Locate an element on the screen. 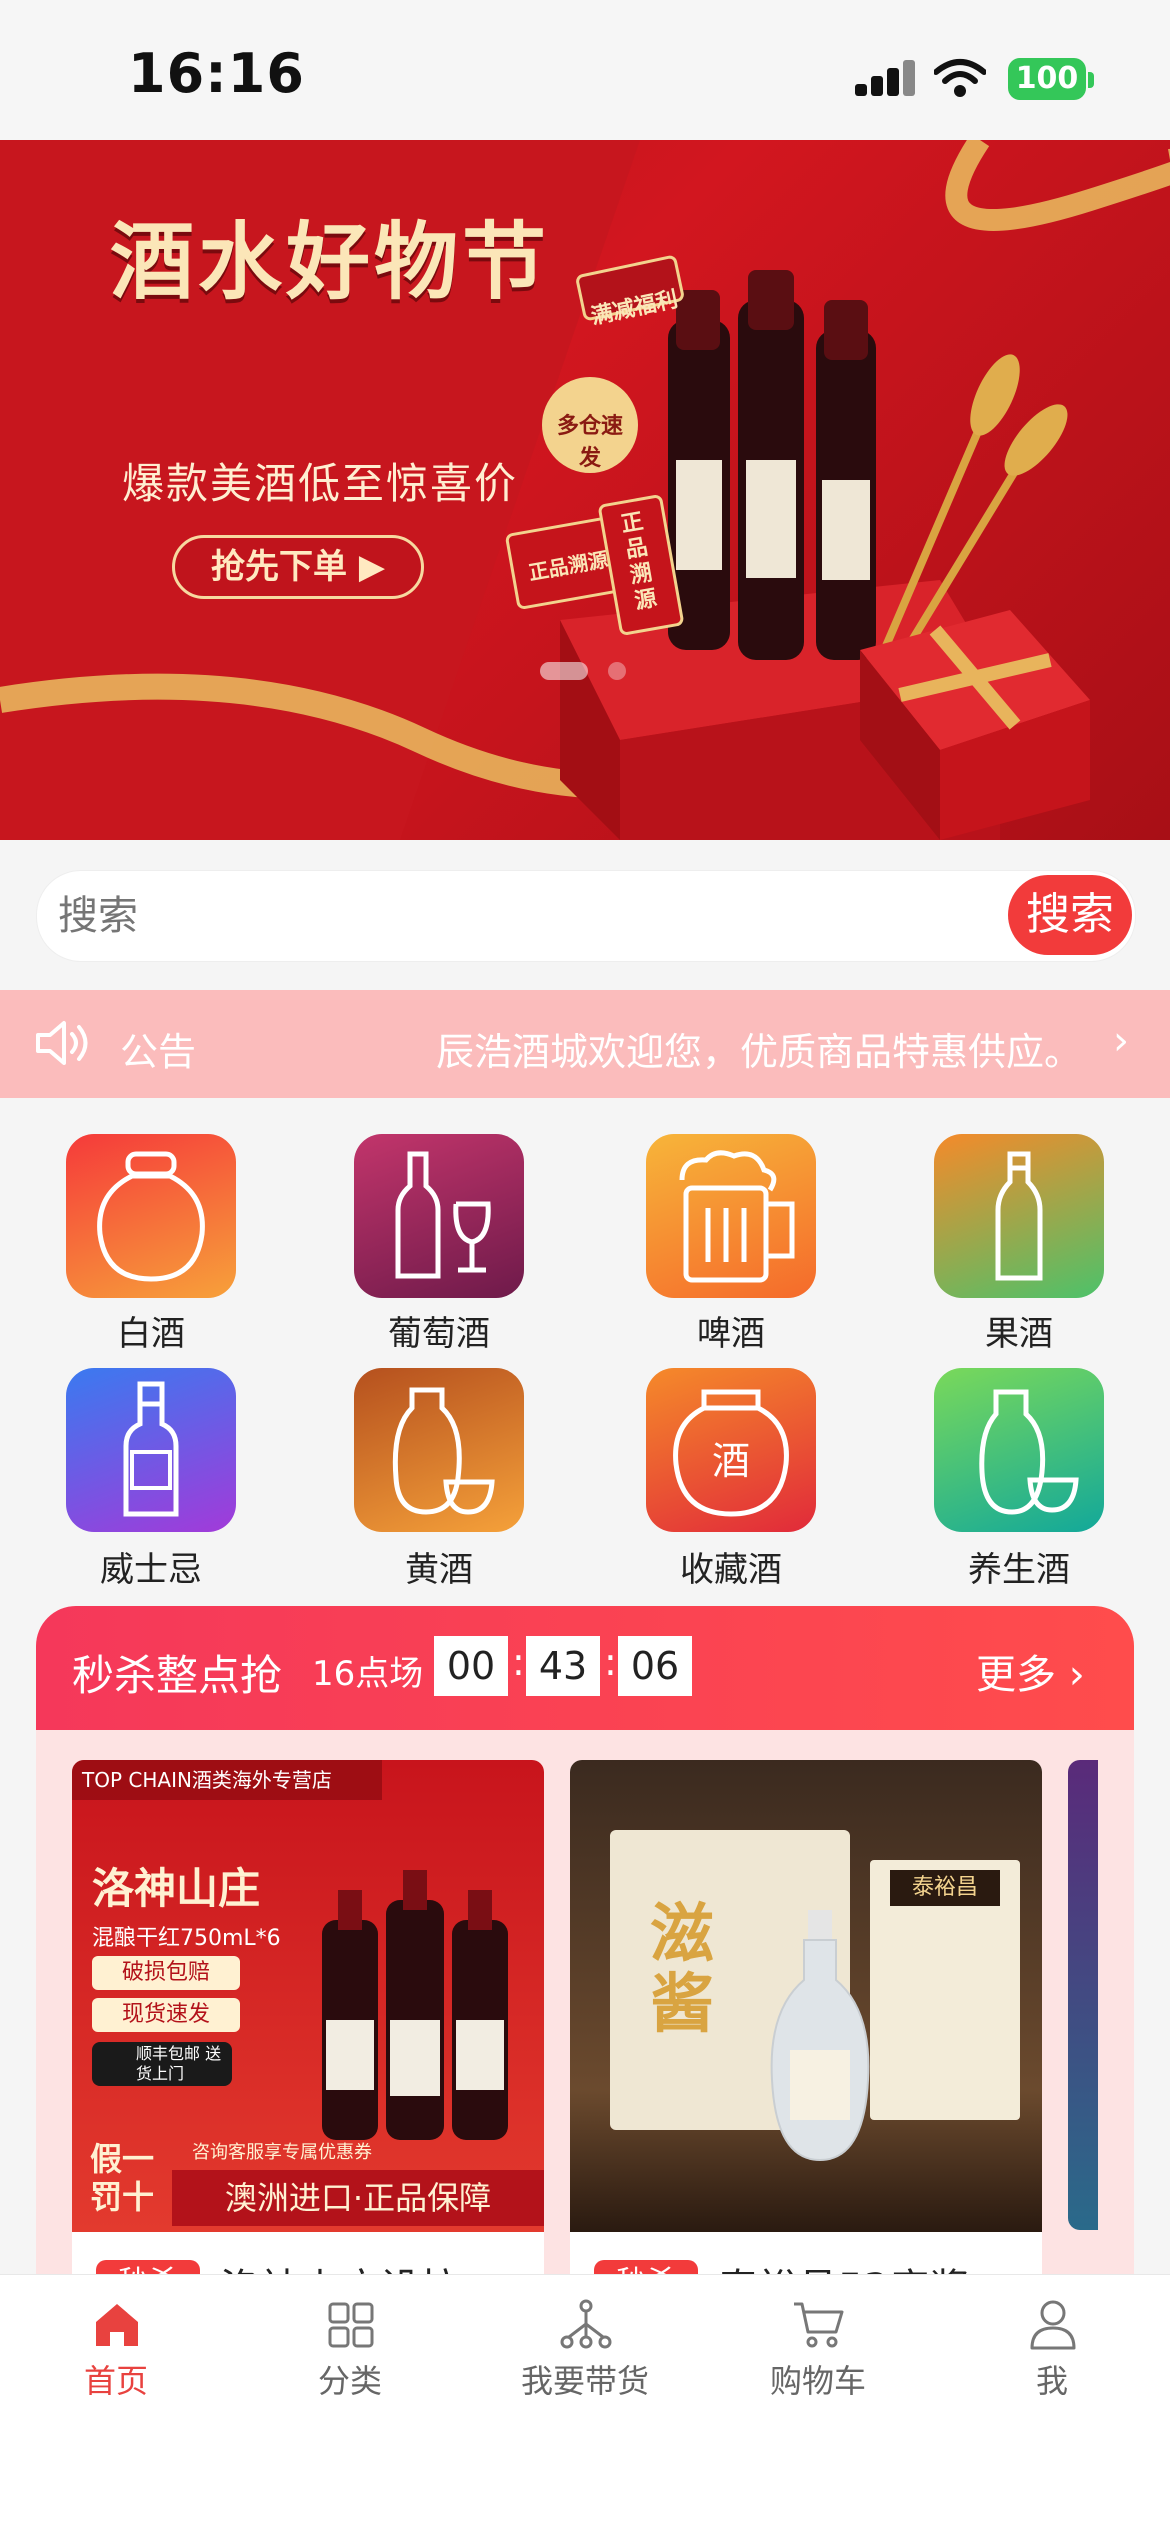 This screenshot has width=1170, height=2533. category-collection: 酒 is located at coordinates (731, 1450).